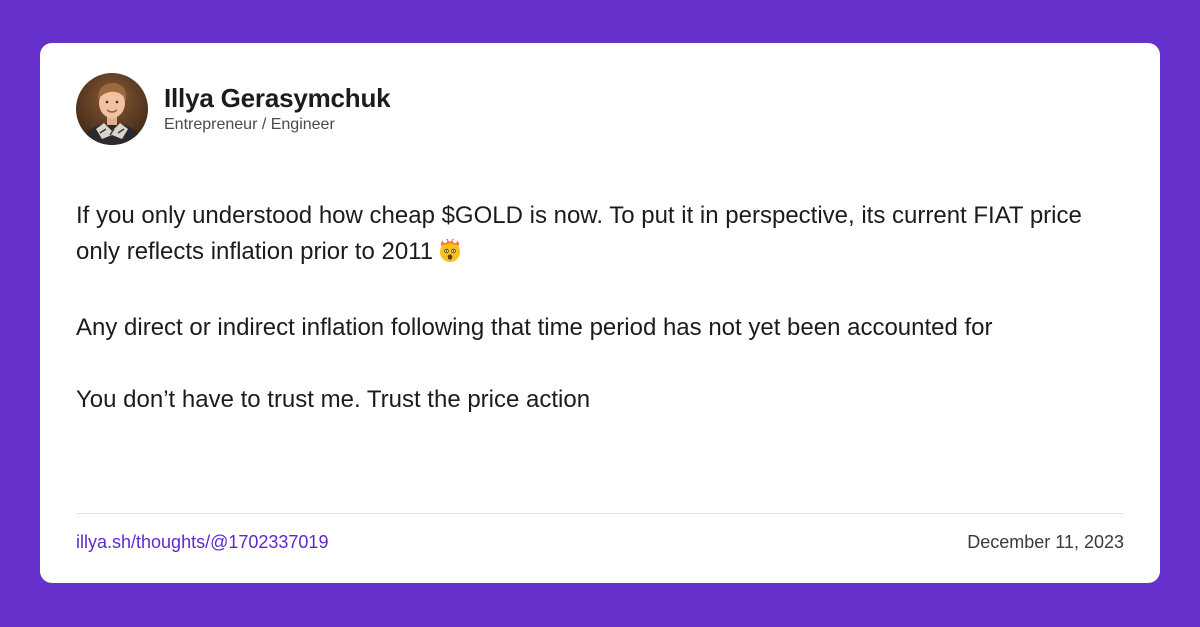 The image size is (1200, 627). I want to click on avatar, so click(112, 109).